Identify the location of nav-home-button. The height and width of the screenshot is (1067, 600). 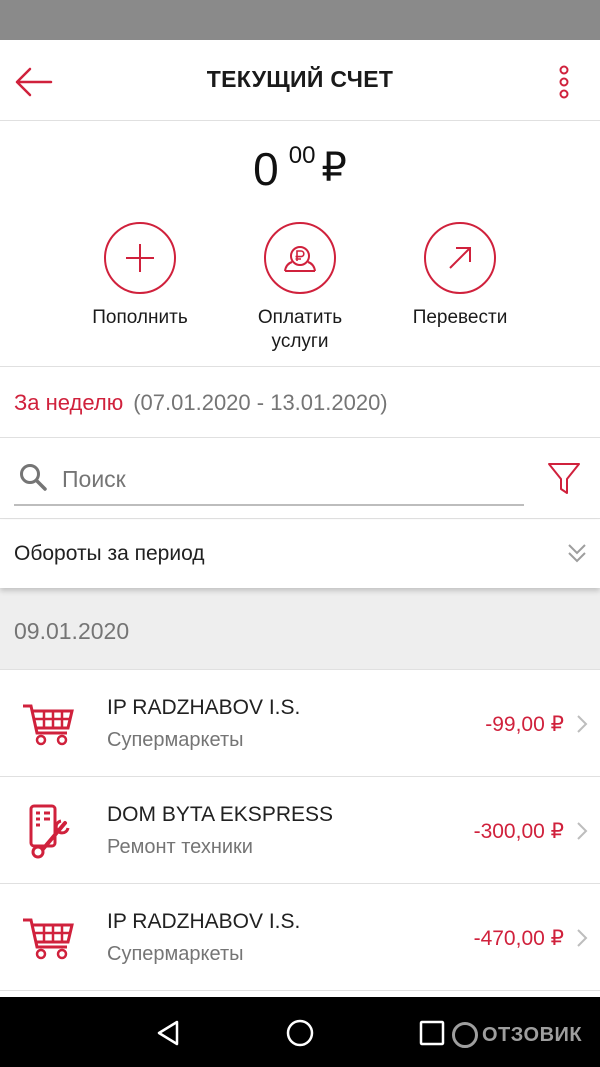
(300, 1033).